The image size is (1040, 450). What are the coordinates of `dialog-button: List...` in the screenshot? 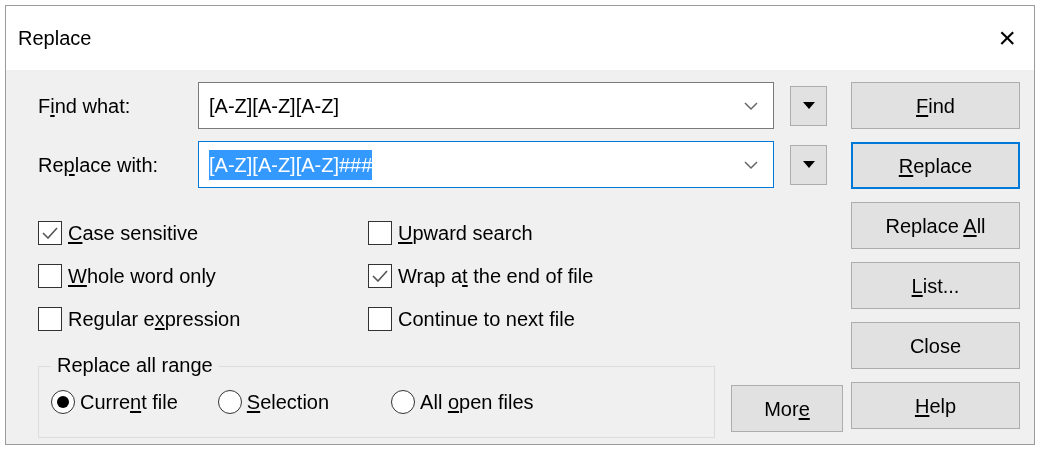 It's located at (935, 285).